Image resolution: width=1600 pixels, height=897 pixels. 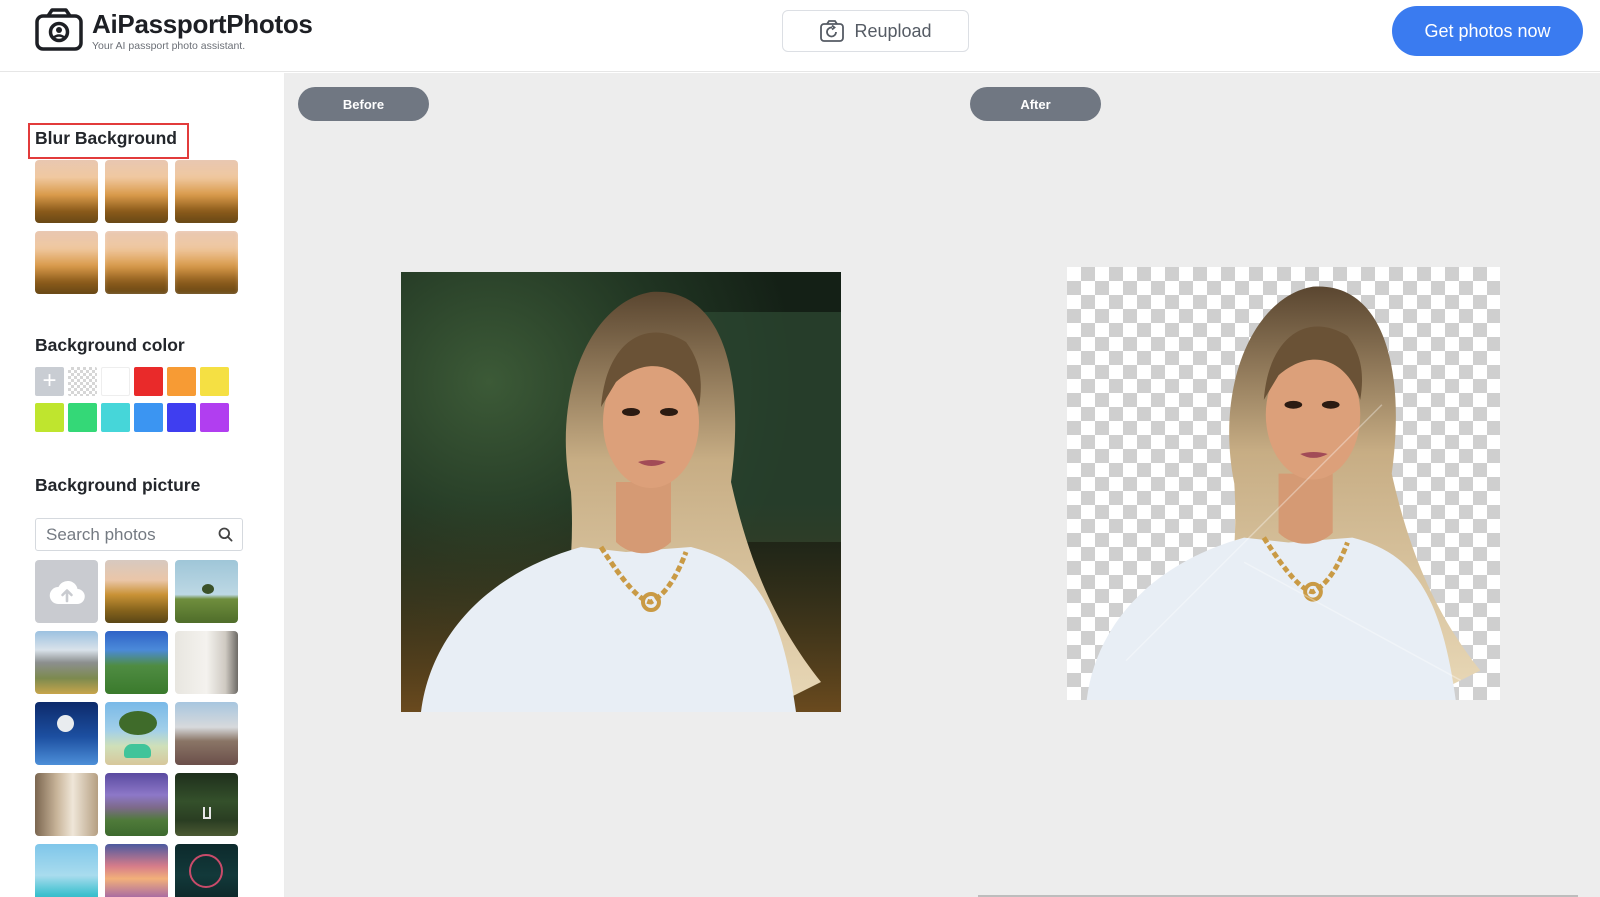 I want to click on picture-indoor-shelf, so click(x=206, y=662).